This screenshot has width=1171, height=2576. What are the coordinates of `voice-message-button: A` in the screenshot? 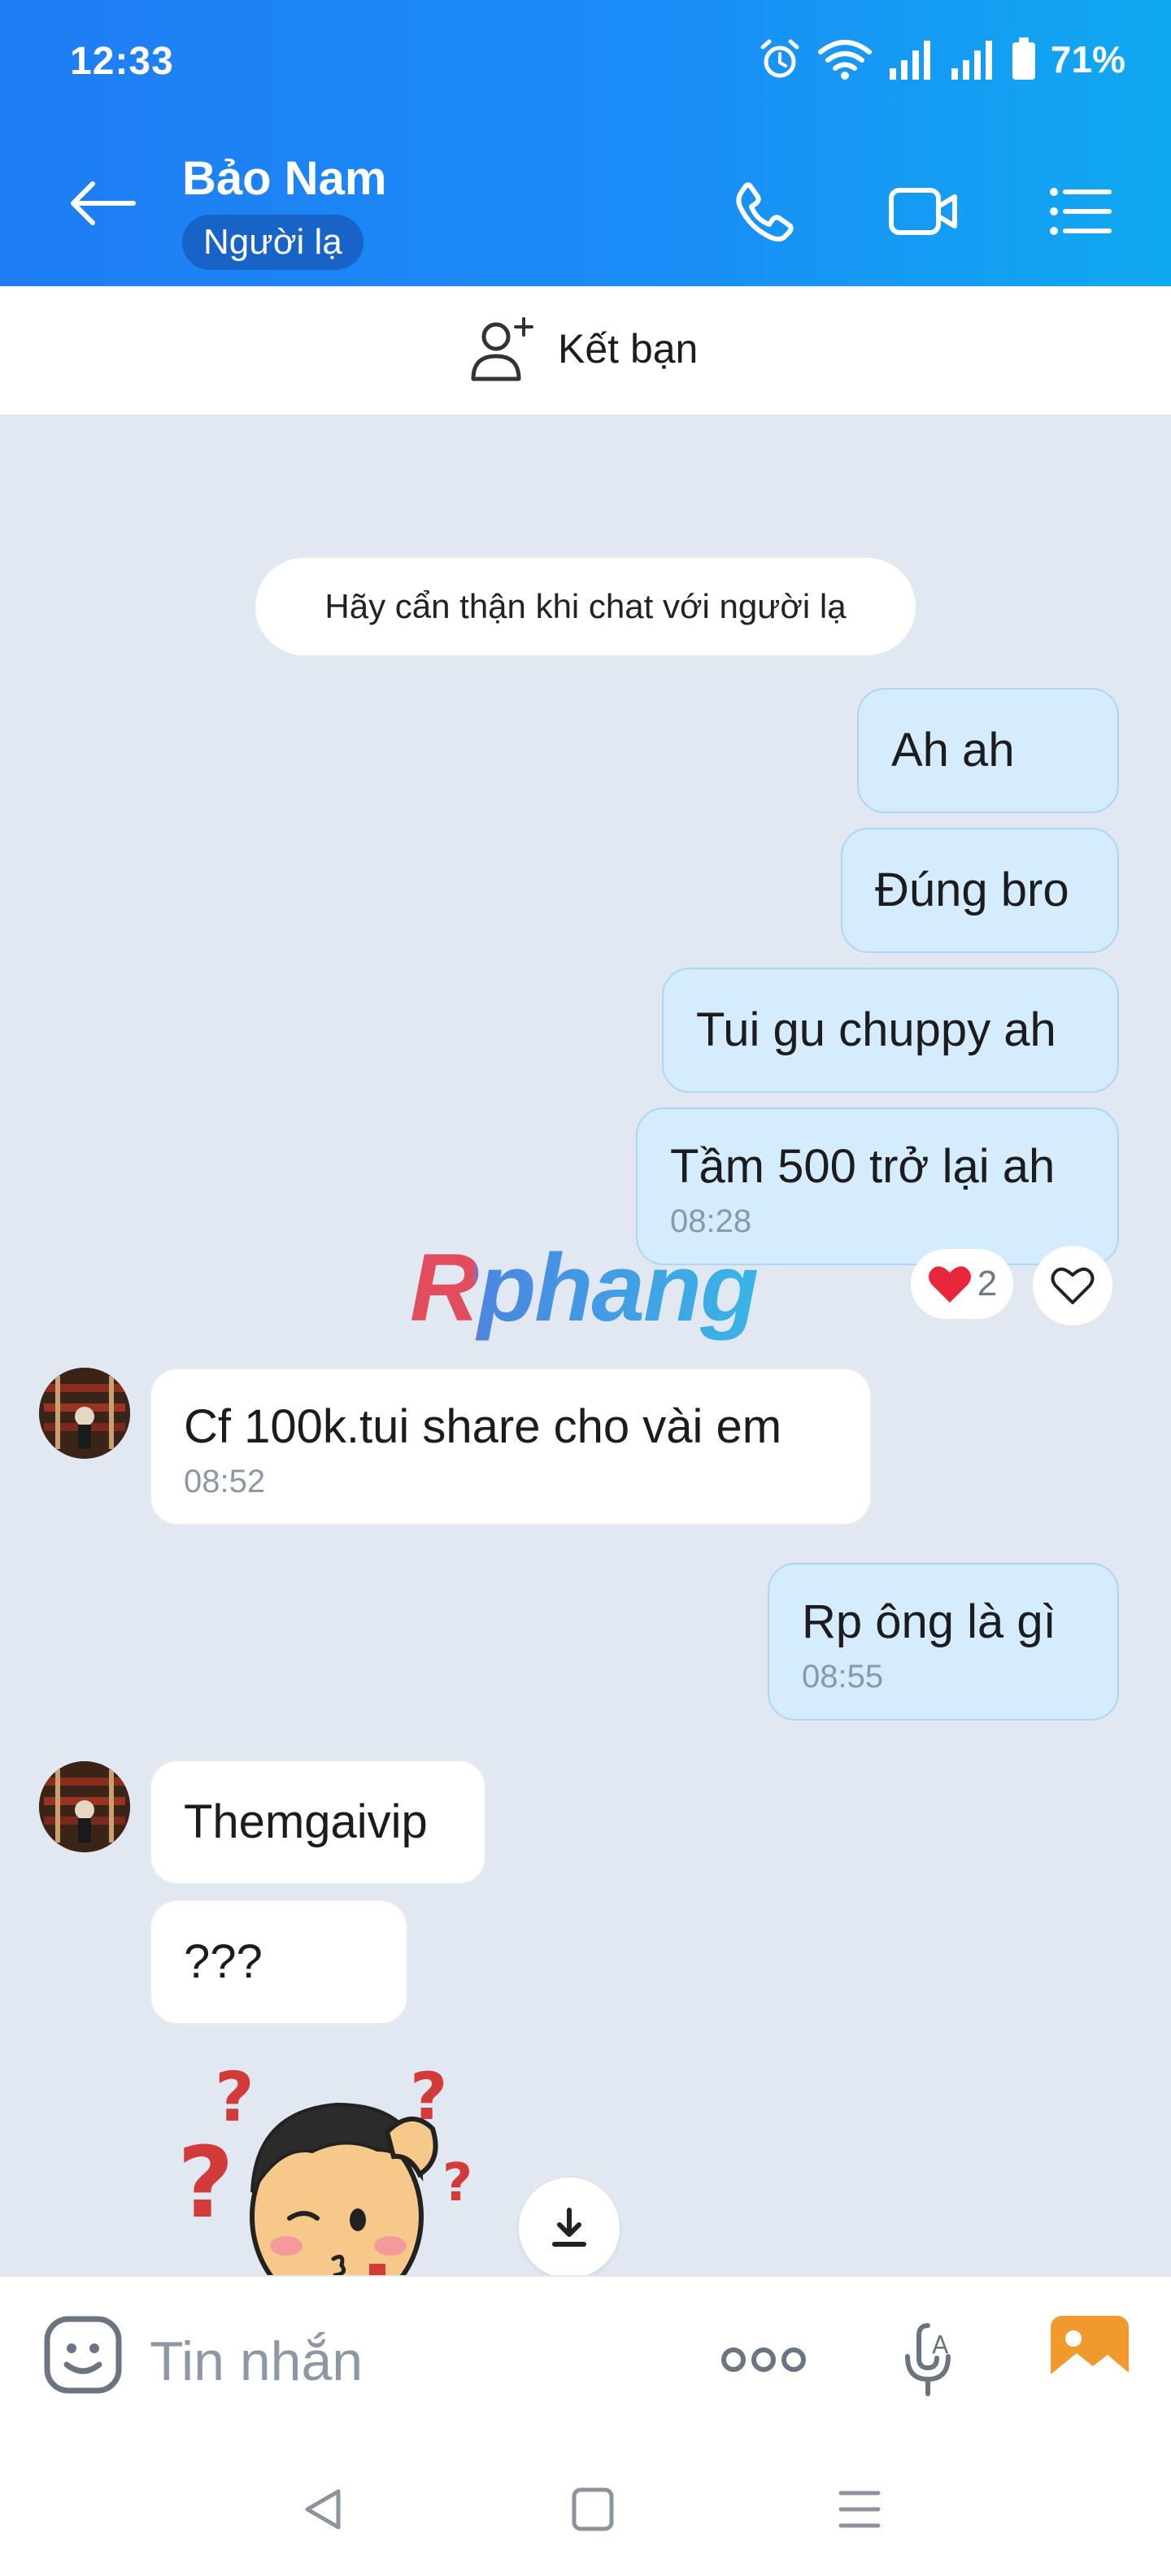 It's located at (928, 2360).